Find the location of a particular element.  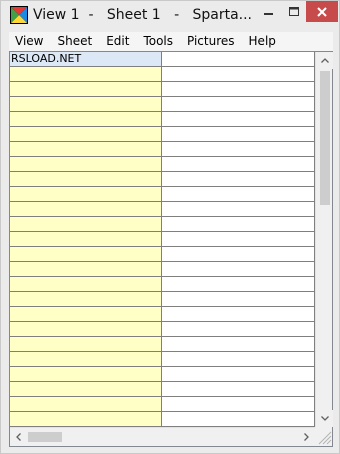

arrow-up-icon is located at coordinates (324, 60).